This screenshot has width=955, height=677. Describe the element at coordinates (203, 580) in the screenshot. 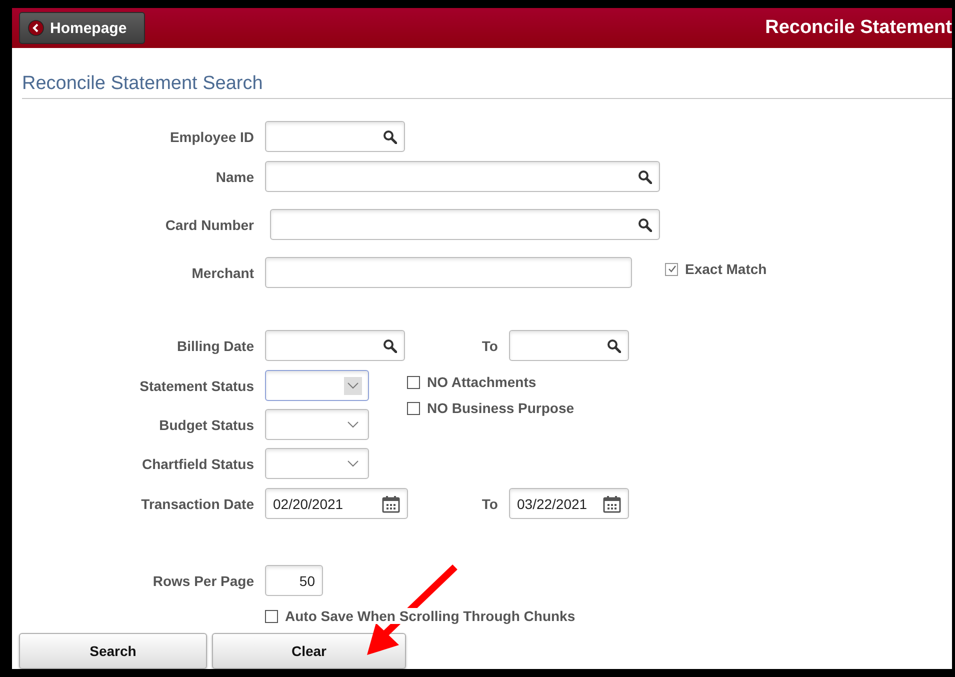

I see `field-label: Rows Per Page` at that location.